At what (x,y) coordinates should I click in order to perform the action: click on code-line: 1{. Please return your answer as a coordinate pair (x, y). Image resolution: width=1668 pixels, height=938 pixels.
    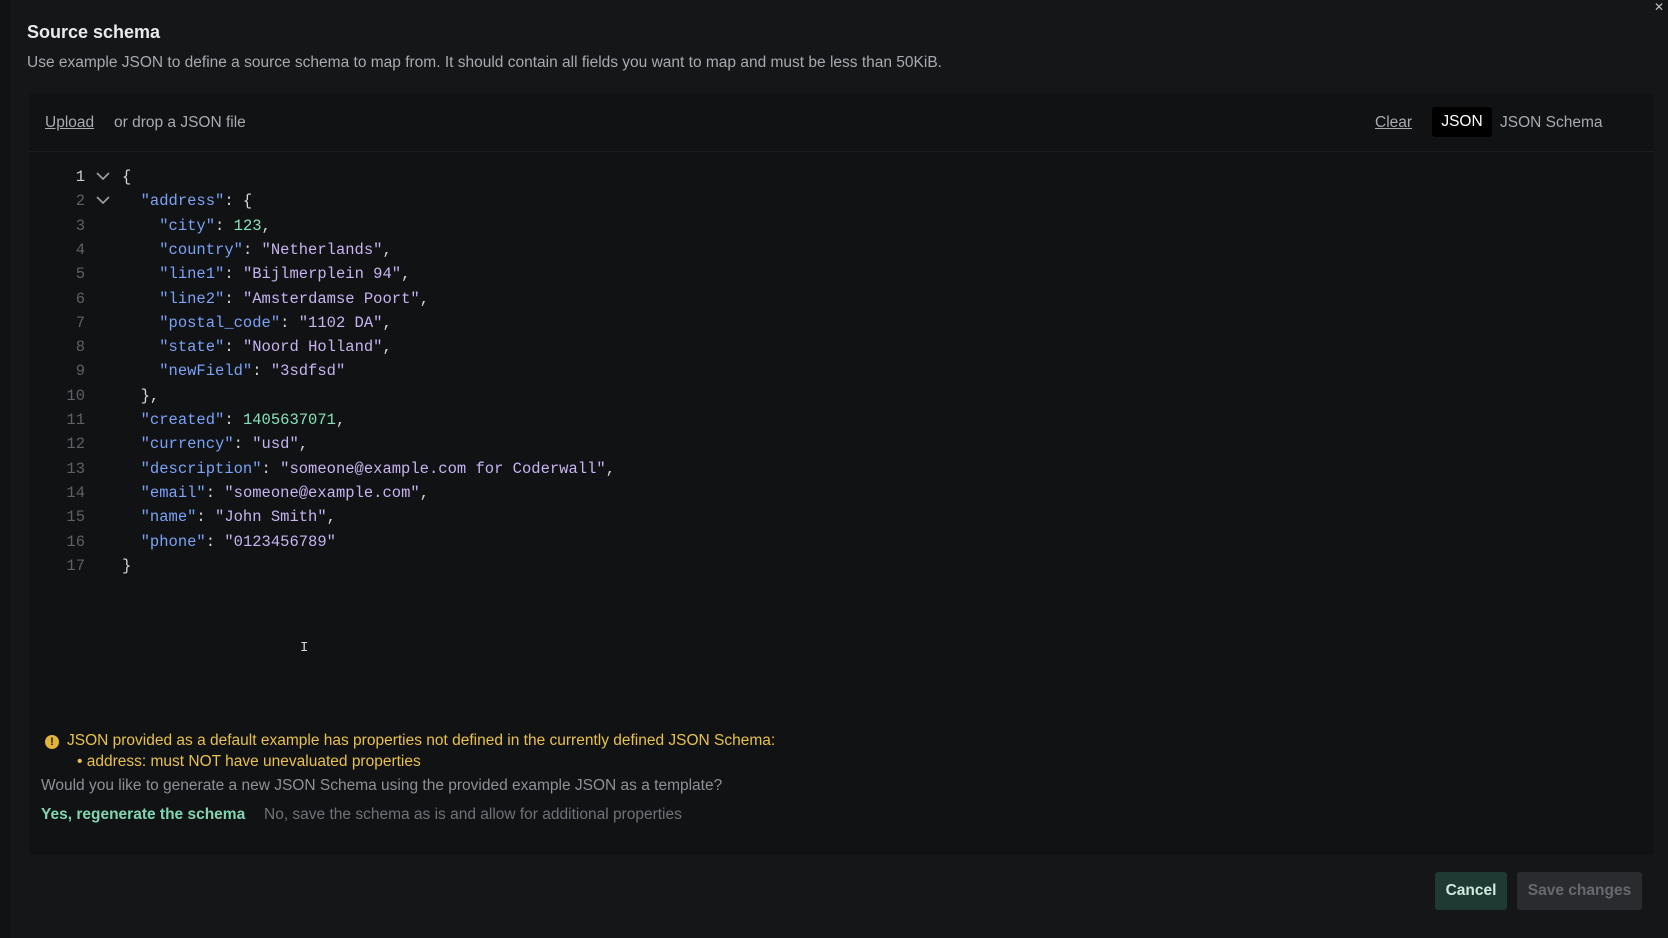
    Looking at the image, I should click on (829, 177).